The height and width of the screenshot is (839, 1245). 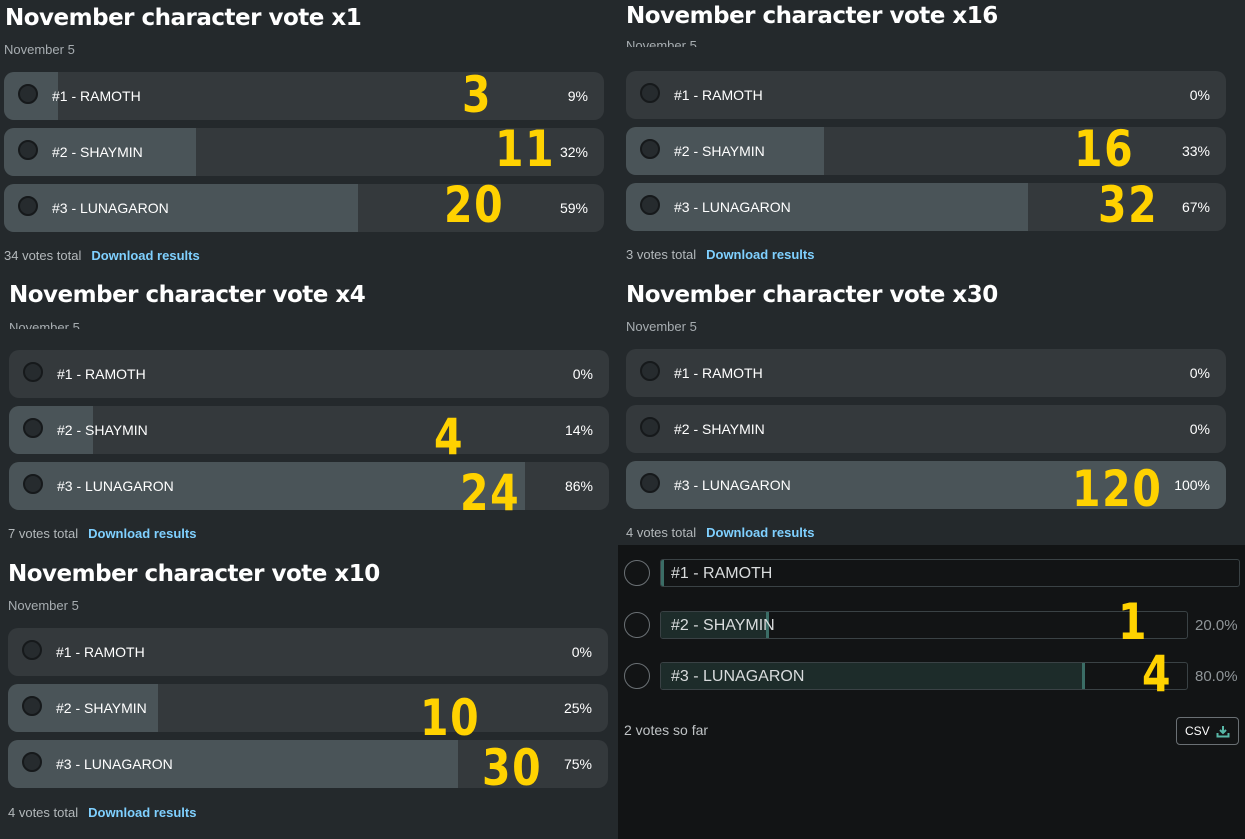 What do you see at coordinates (525, 149) in the screenshot?
I see `vote-count-annotation: 11` at bounding box center [525, 149].